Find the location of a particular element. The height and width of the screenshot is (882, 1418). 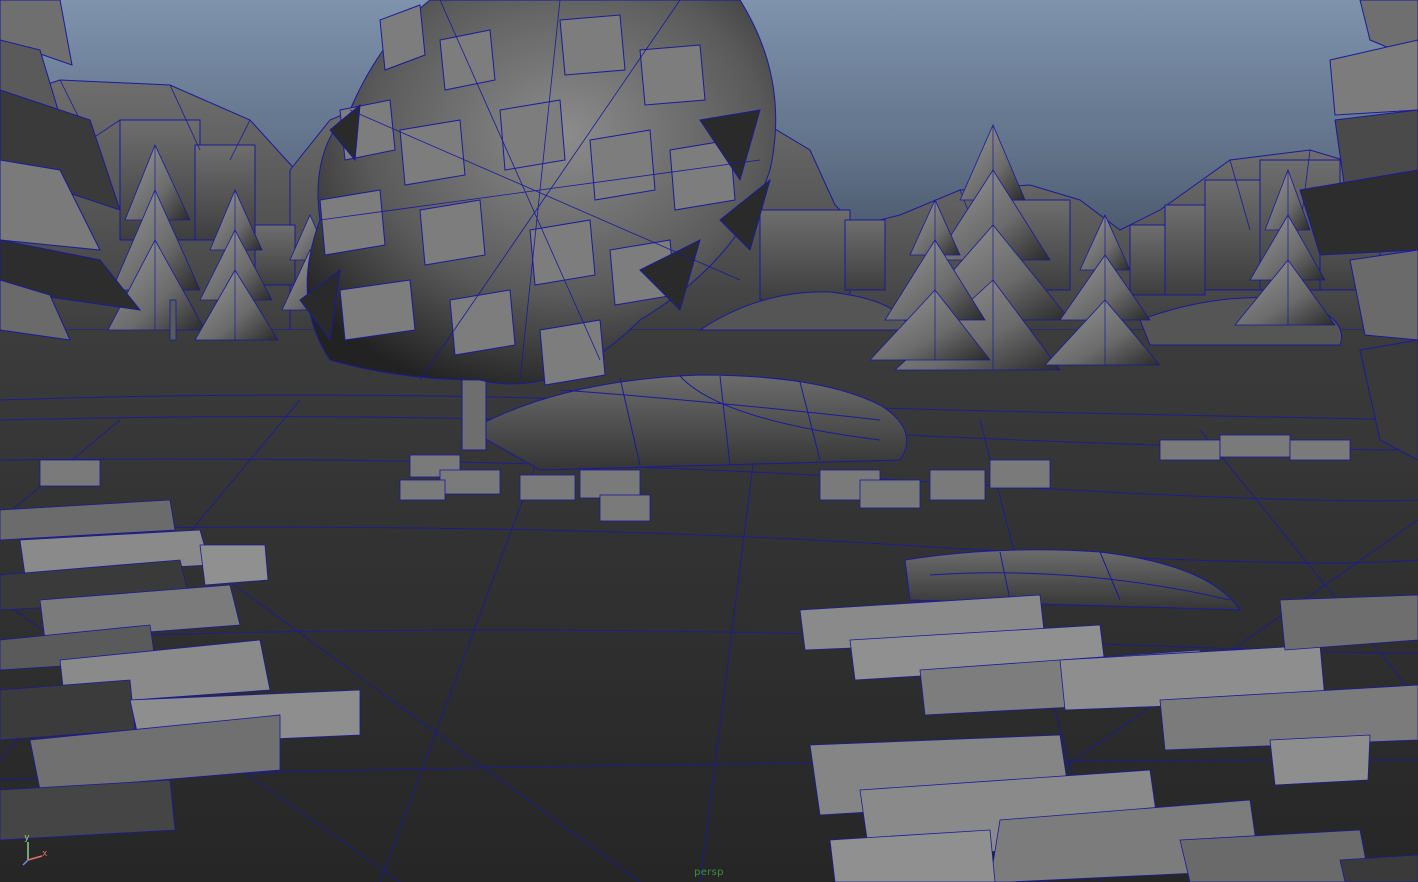

y-axis-label: y is located at coordinates (27, 838).